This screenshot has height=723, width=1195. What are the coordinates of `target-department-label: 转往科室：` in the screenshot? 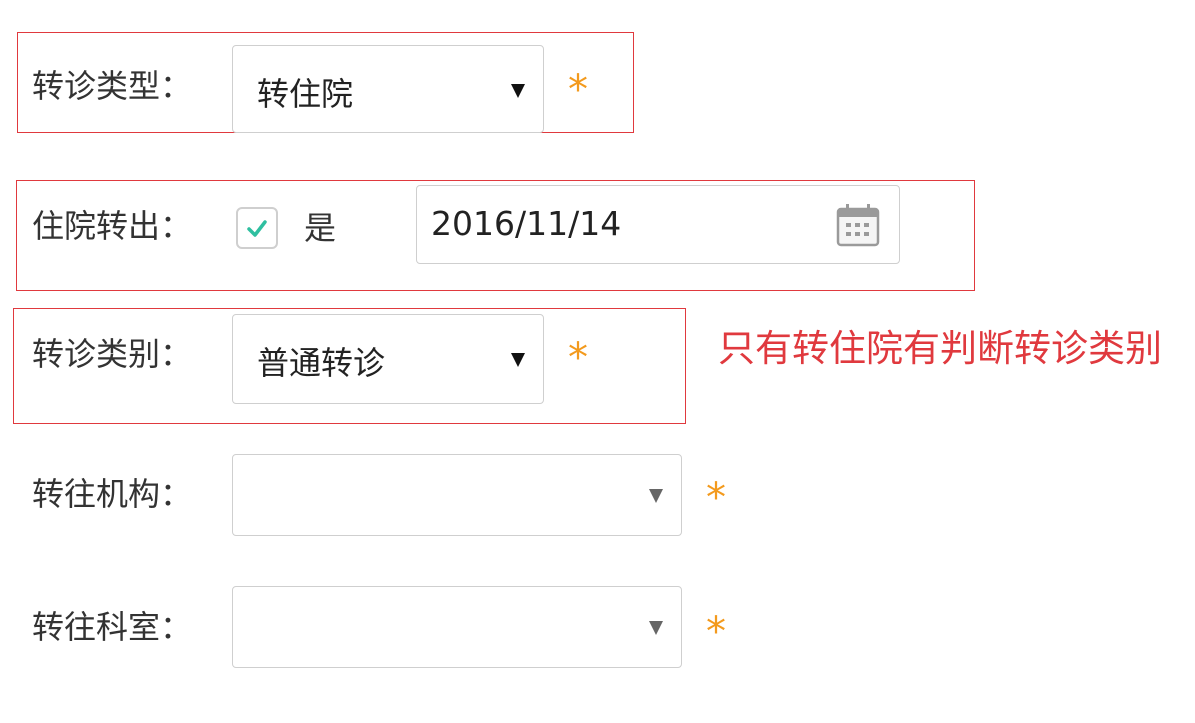 It's located at (112, 627).